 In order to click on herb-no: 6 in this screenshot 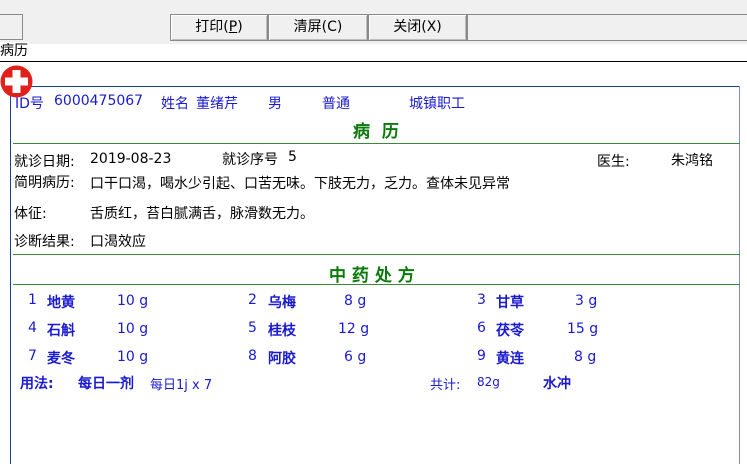, I will do `click(481, 328)`.